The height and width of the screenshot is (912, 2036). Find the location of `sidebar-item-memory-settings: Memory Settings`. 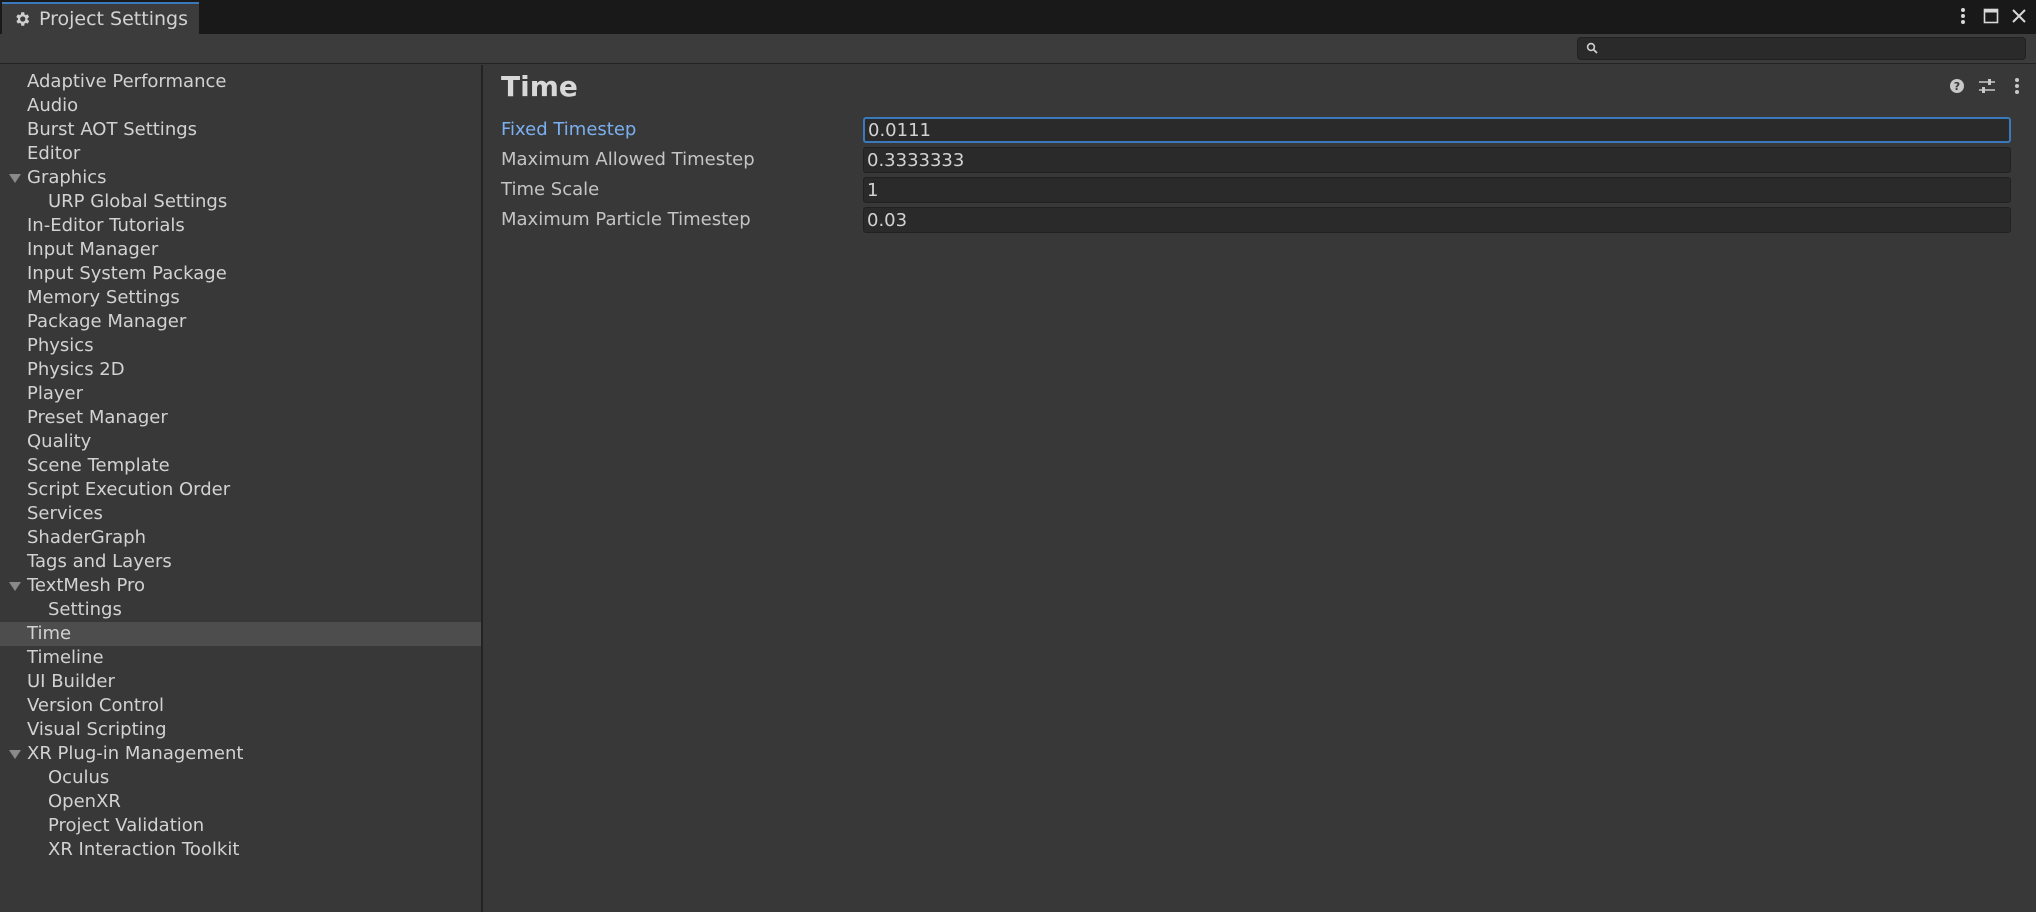

sidebar-item-memory-settings: Memory Settings is located at coordinates (240, 298).